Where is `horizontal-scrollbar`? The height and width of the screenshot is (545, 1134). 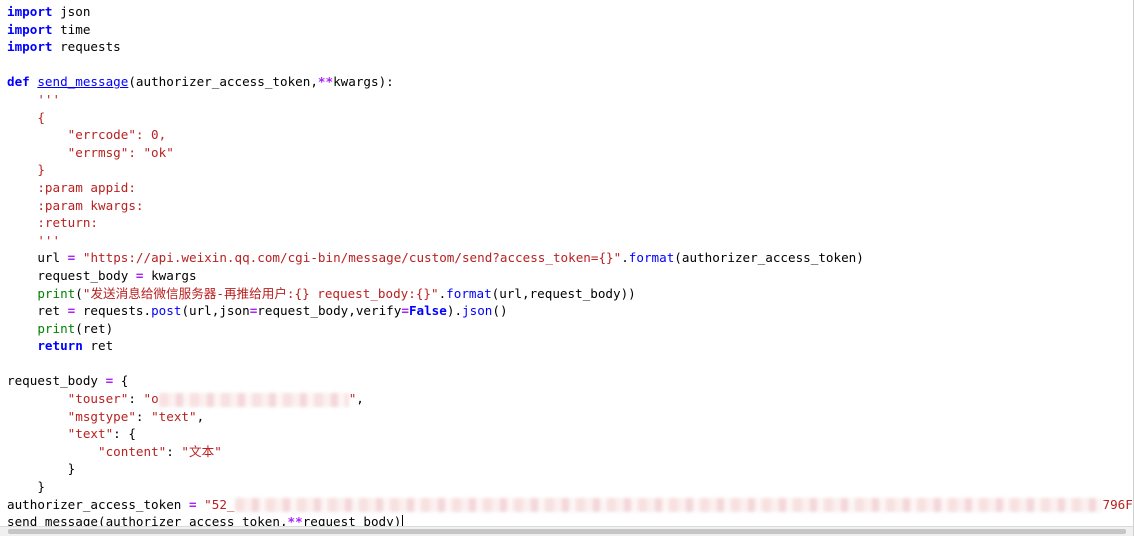
horizontal-scrollbar is located at coordinates (566, 531).